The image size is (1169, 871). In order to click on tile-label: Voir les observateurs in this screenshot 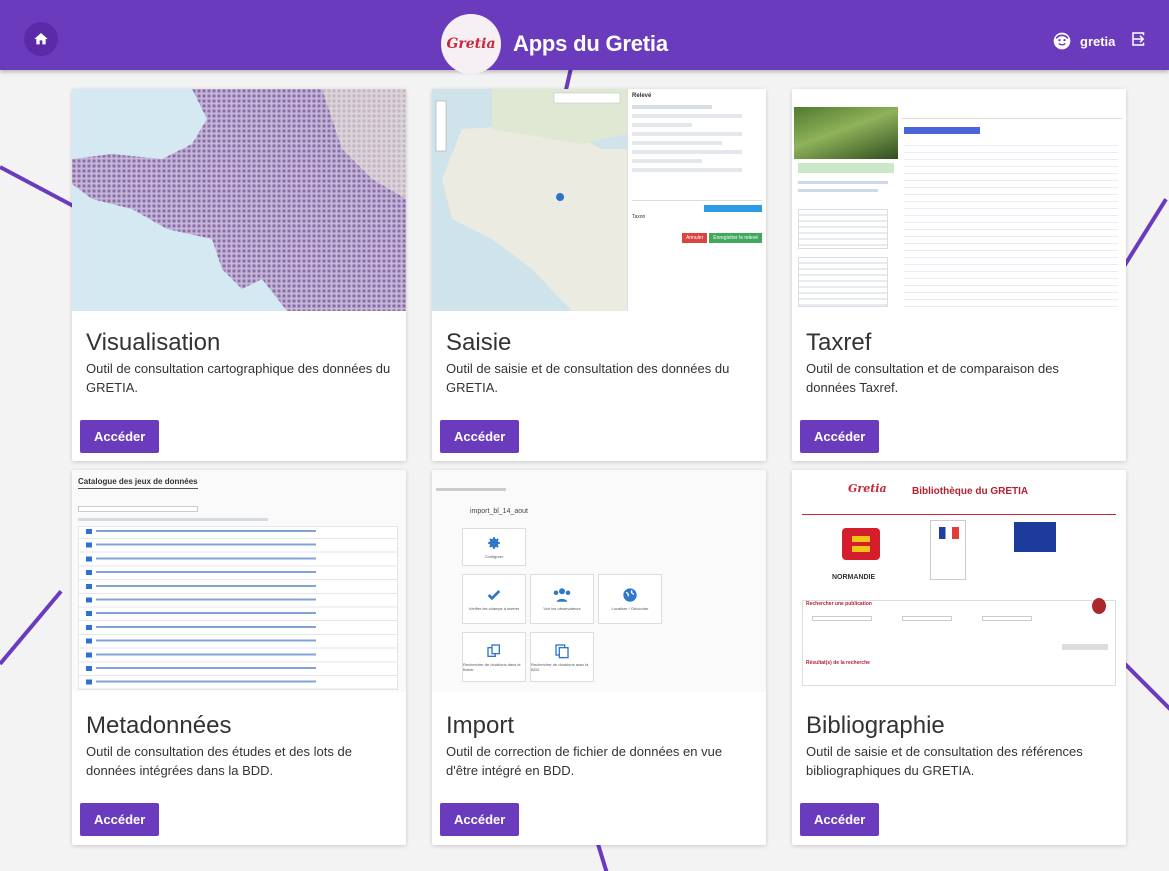, I will do `click(562, 608)`.